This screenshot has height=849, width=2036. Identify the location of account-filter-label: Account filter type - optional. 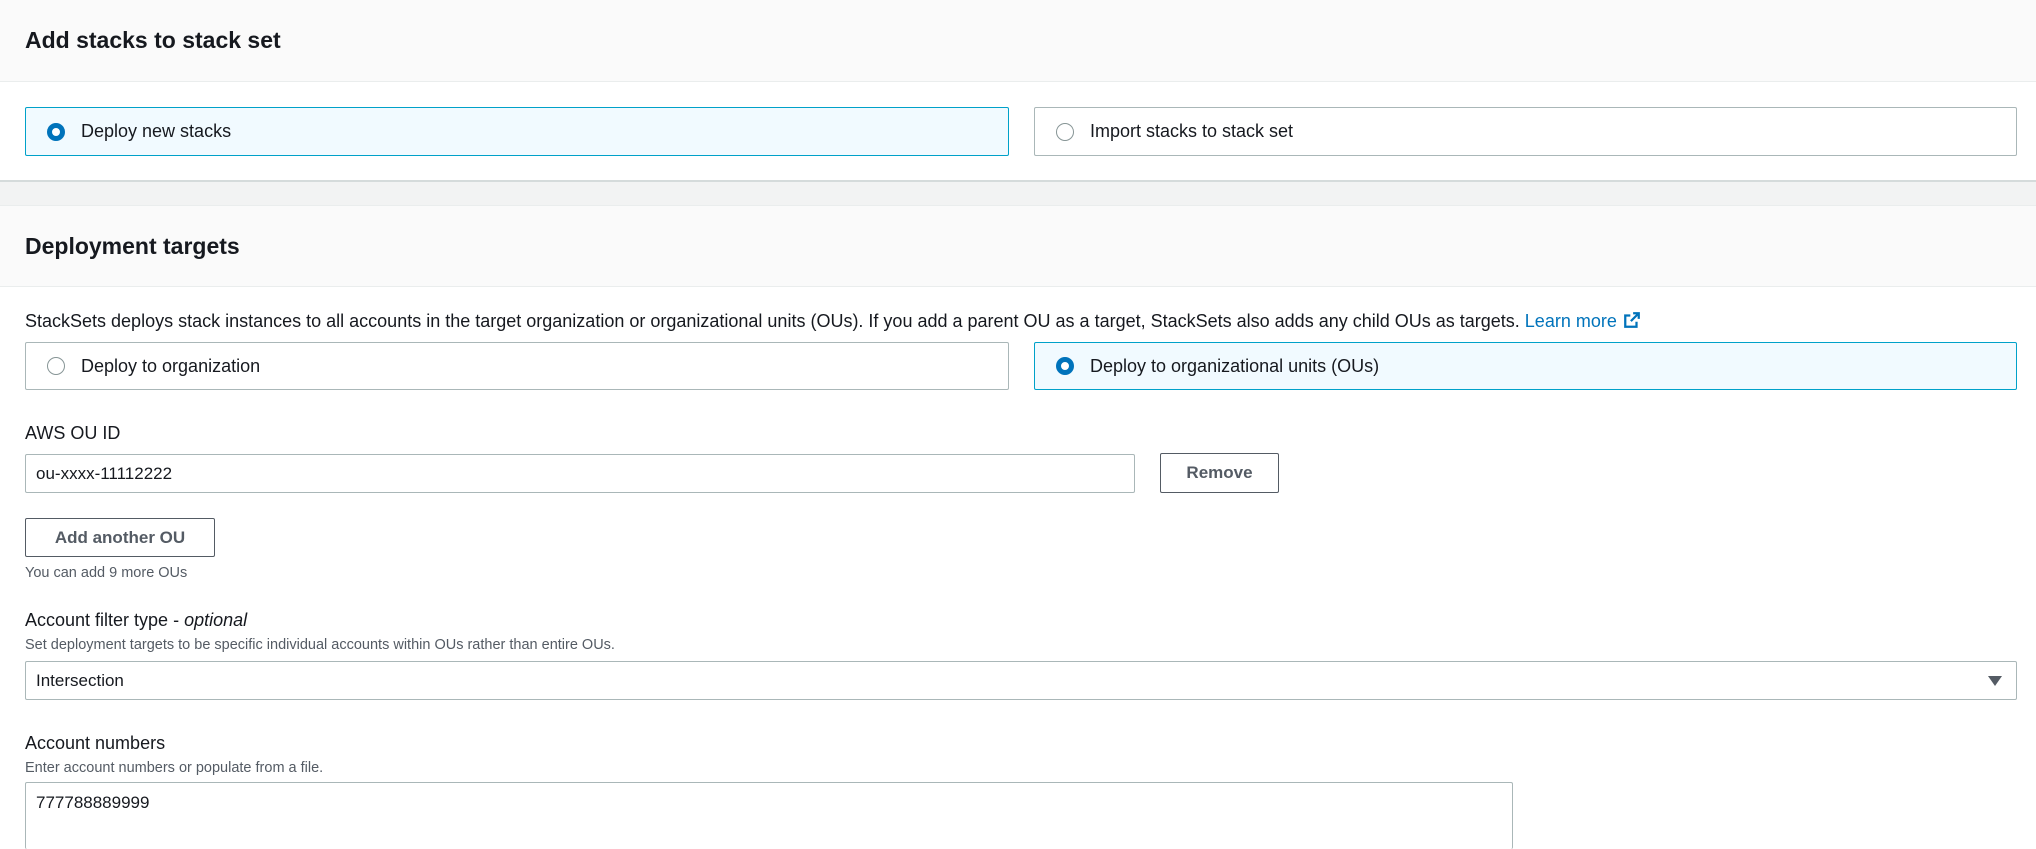
(136, 620).